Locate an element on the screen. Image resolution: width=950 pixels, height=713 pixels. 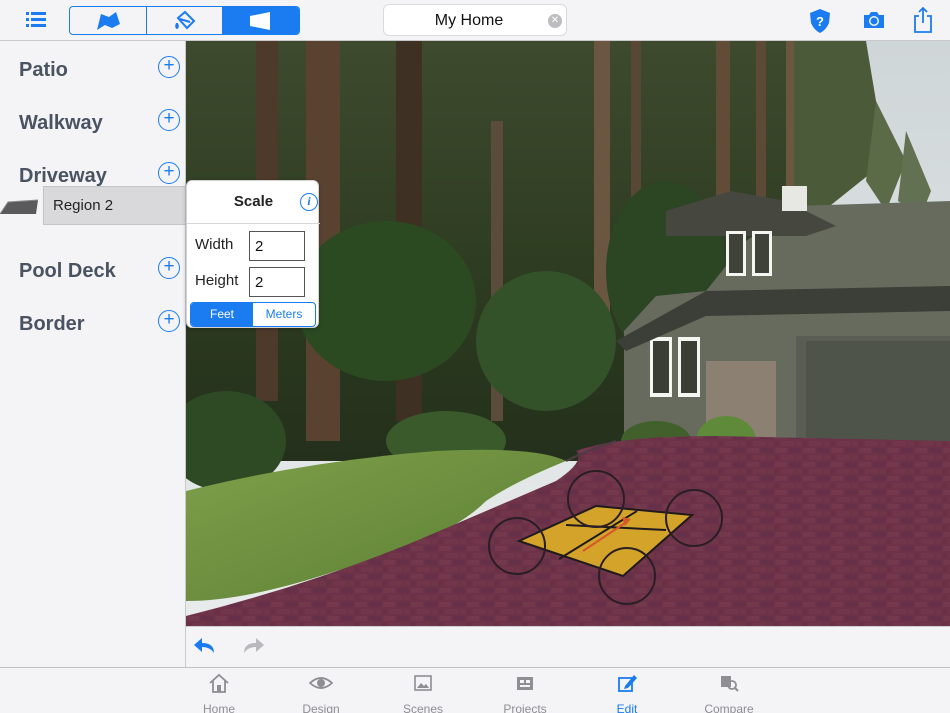
tab-home: Home is located at coordinates (219, 692).